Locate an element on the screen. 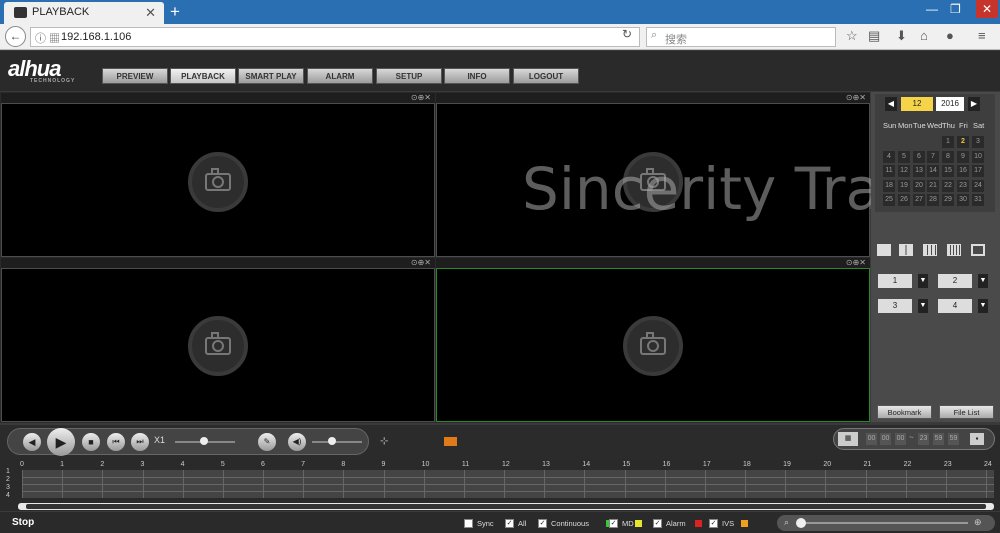  calendar-day: 25 is located at coordinates (889, 200).